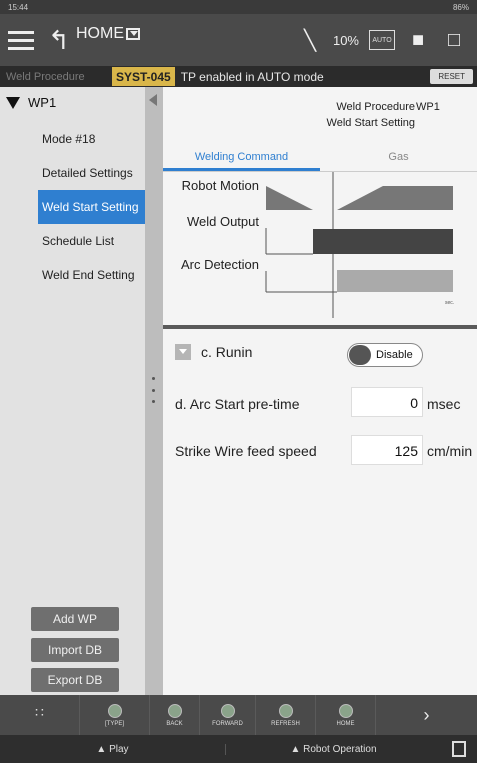 Image resolution: width=477 pixels, height=763 pixels. I want to click on procedure-label: Weld Procedure, so click(375, 107).